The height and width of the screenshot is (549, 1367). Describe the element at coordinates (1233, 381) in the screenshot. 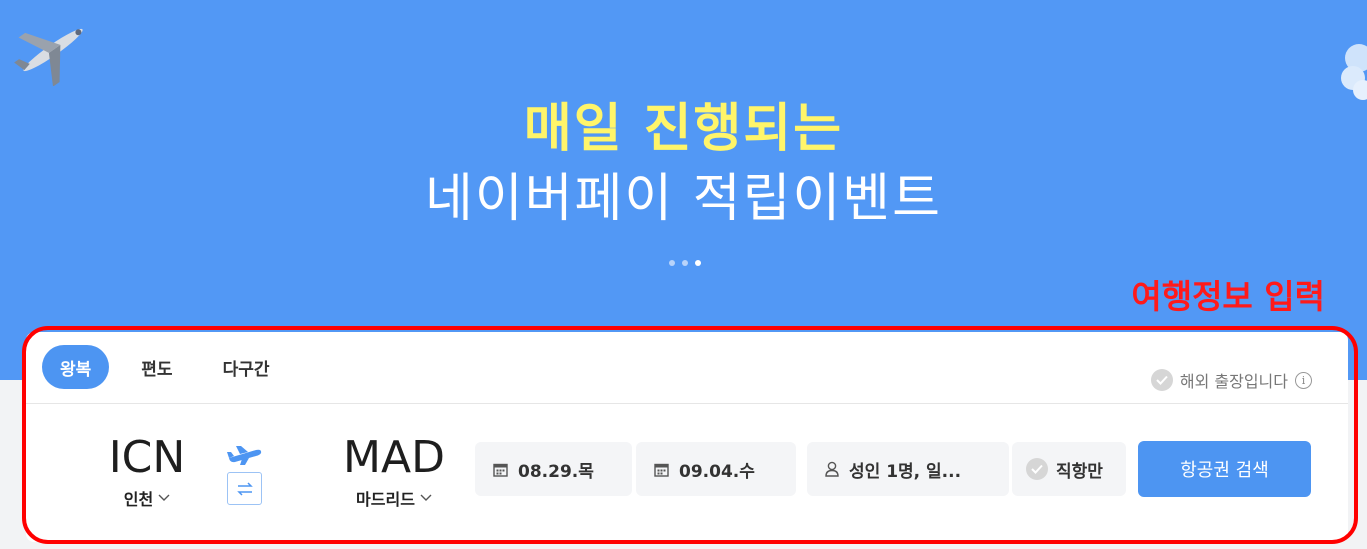

I see `business-trip-label: 해외 출장입니다` at that location.